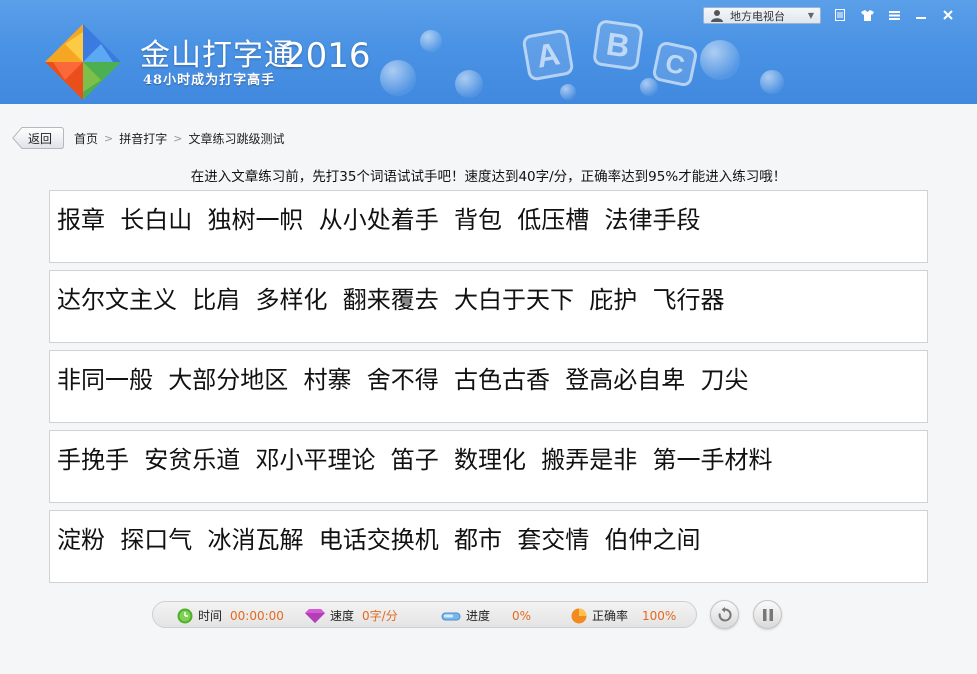 Image resolution: width=977 pixels, height=674 pixels. Describe the element at coordinates (894, 15) in the screenshot. I see `menu-icon` at that location.